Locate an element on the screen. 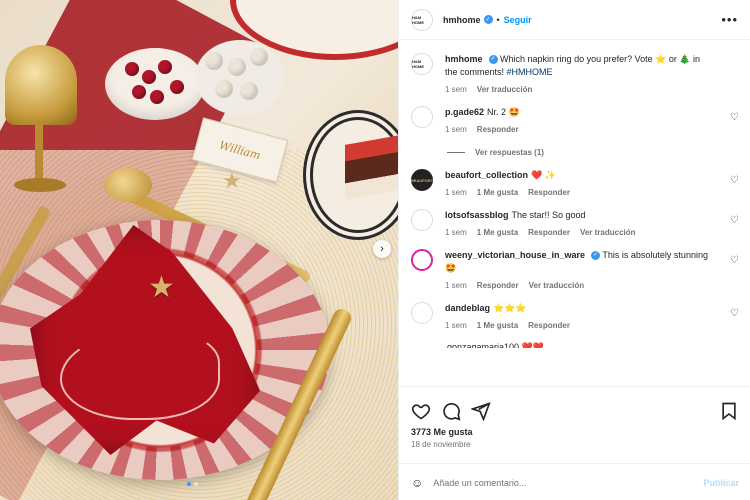 Image resolution: width=750 pixels, height=500 pixels. gold-goblet is located at coordinates (41, 85).